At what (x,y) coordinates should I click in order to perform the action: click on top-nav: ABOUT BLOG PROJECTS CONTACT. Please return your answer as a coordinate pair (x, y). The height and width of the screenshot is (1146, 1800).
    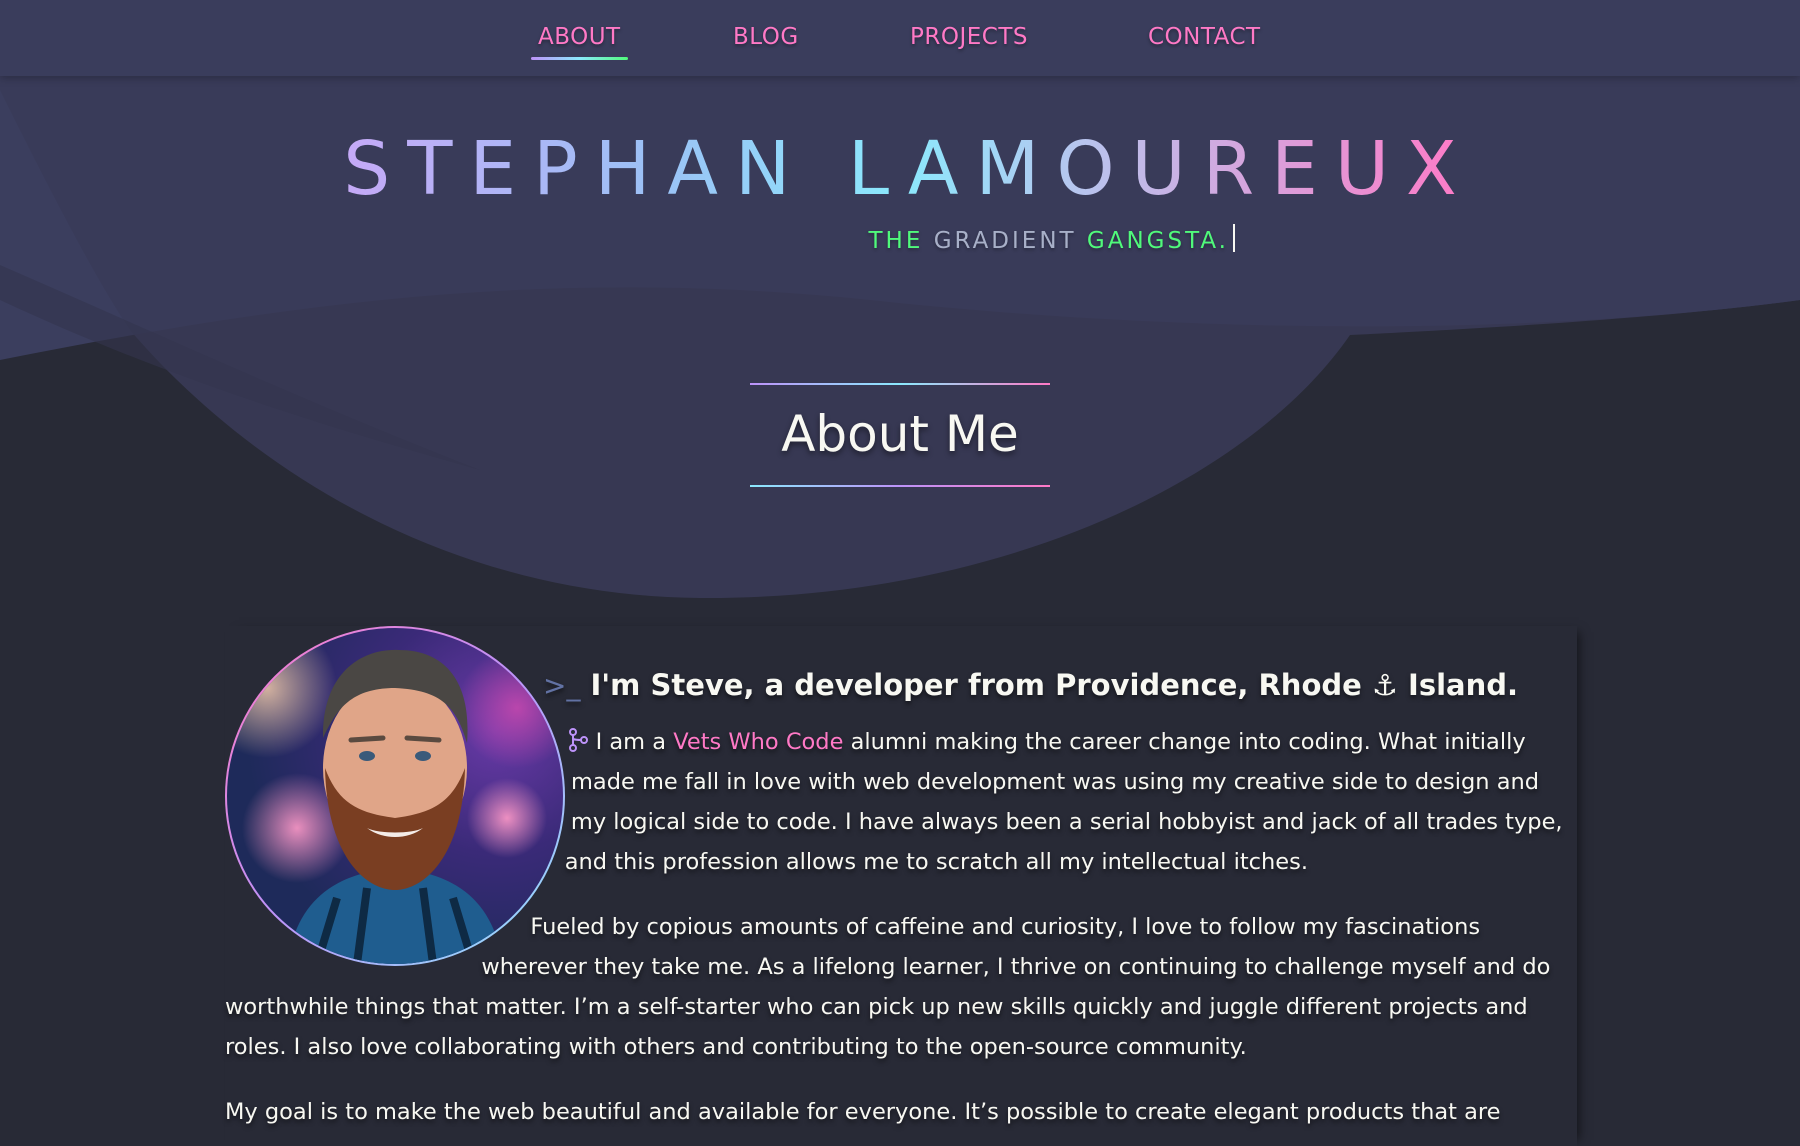
    Looking at the image, I should click on (900, 38).